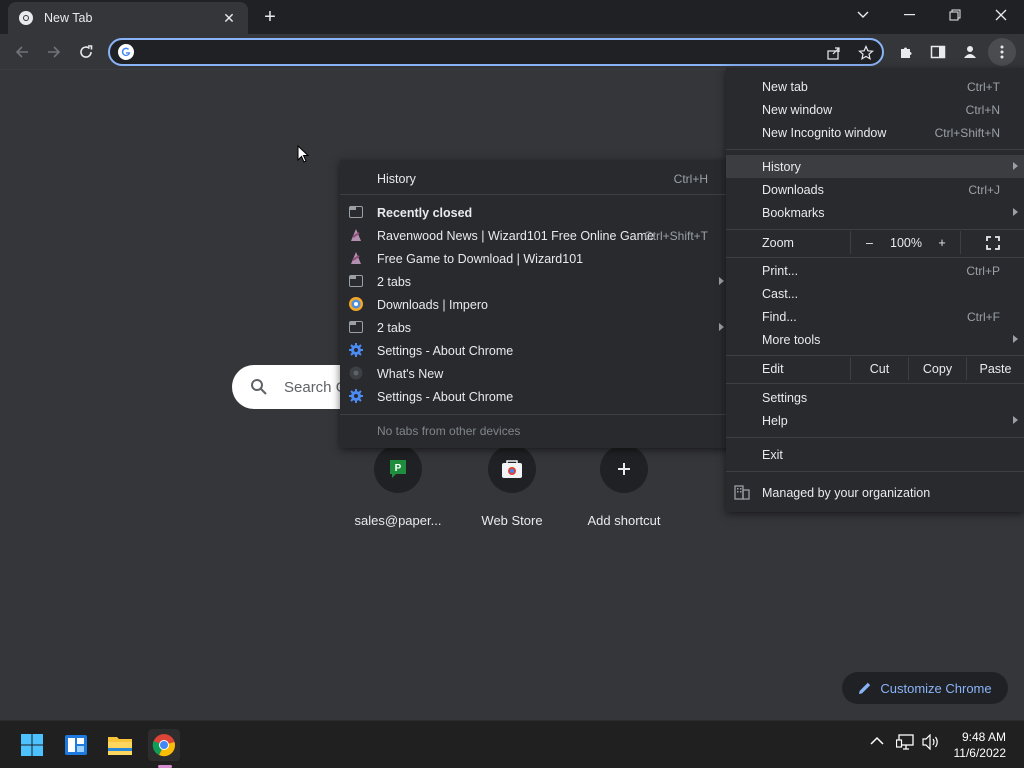 This screenshot has height=768, width=1024. I want to click on history-shortcut: Ctrl+H, so click(690, 178).